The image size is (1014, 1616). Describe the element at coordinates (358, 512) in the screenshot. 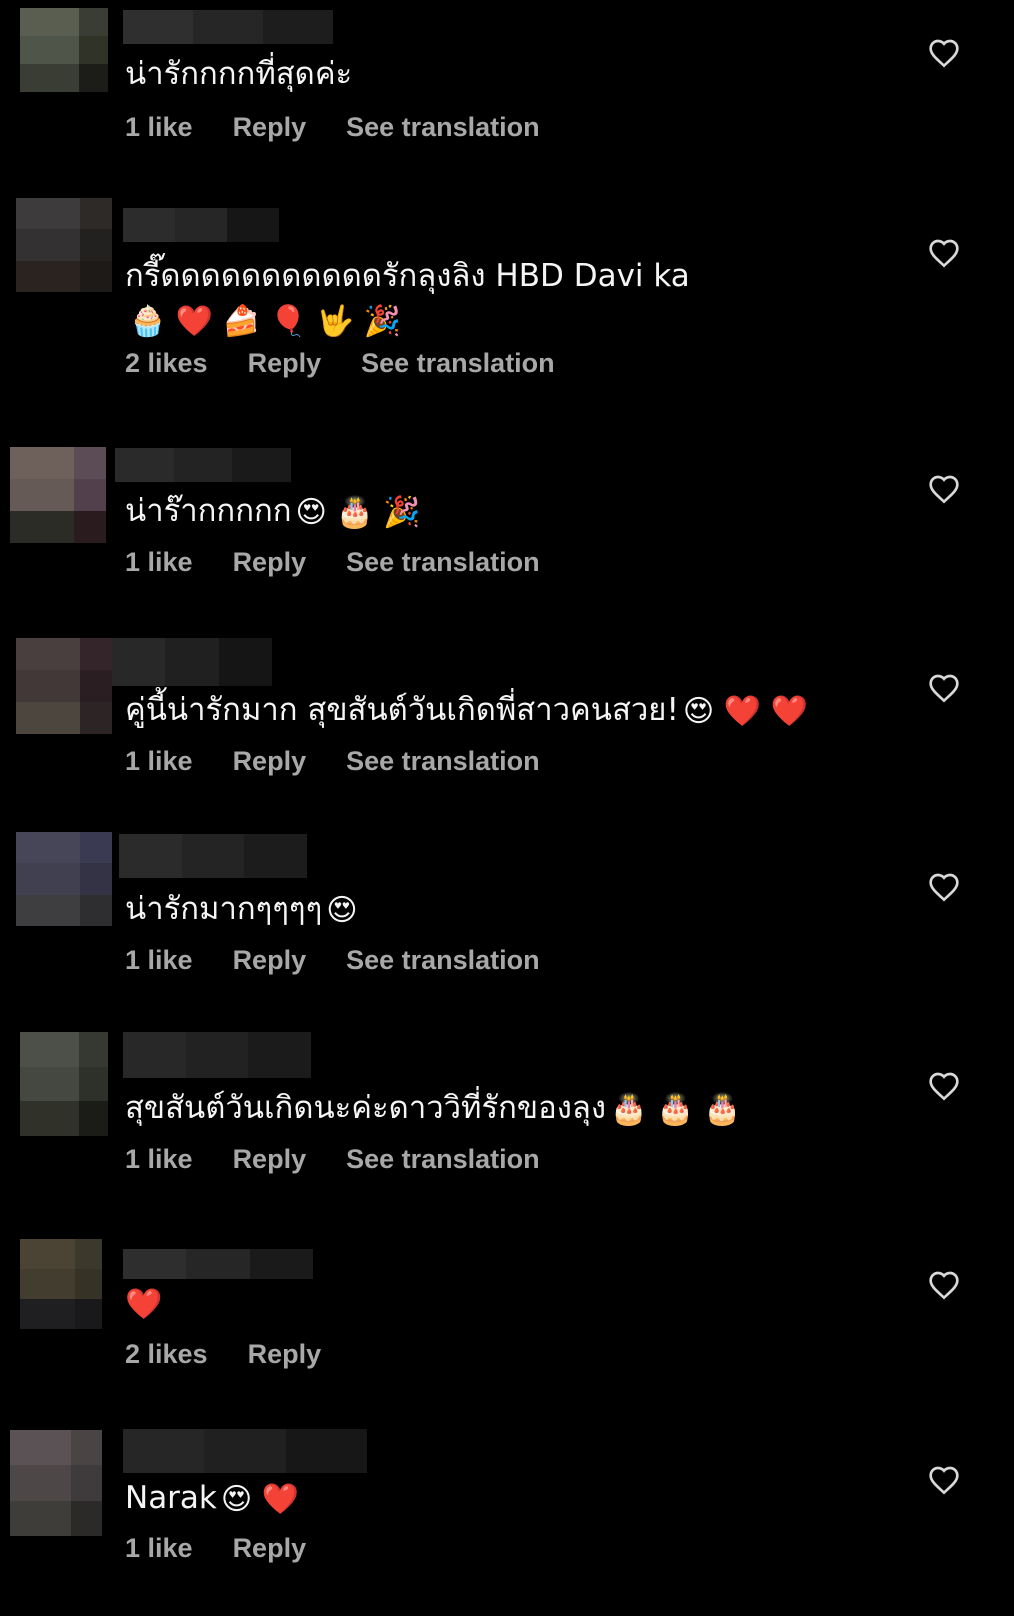

I see `comment-emoji: 😍 🎂 🎉` at that location.